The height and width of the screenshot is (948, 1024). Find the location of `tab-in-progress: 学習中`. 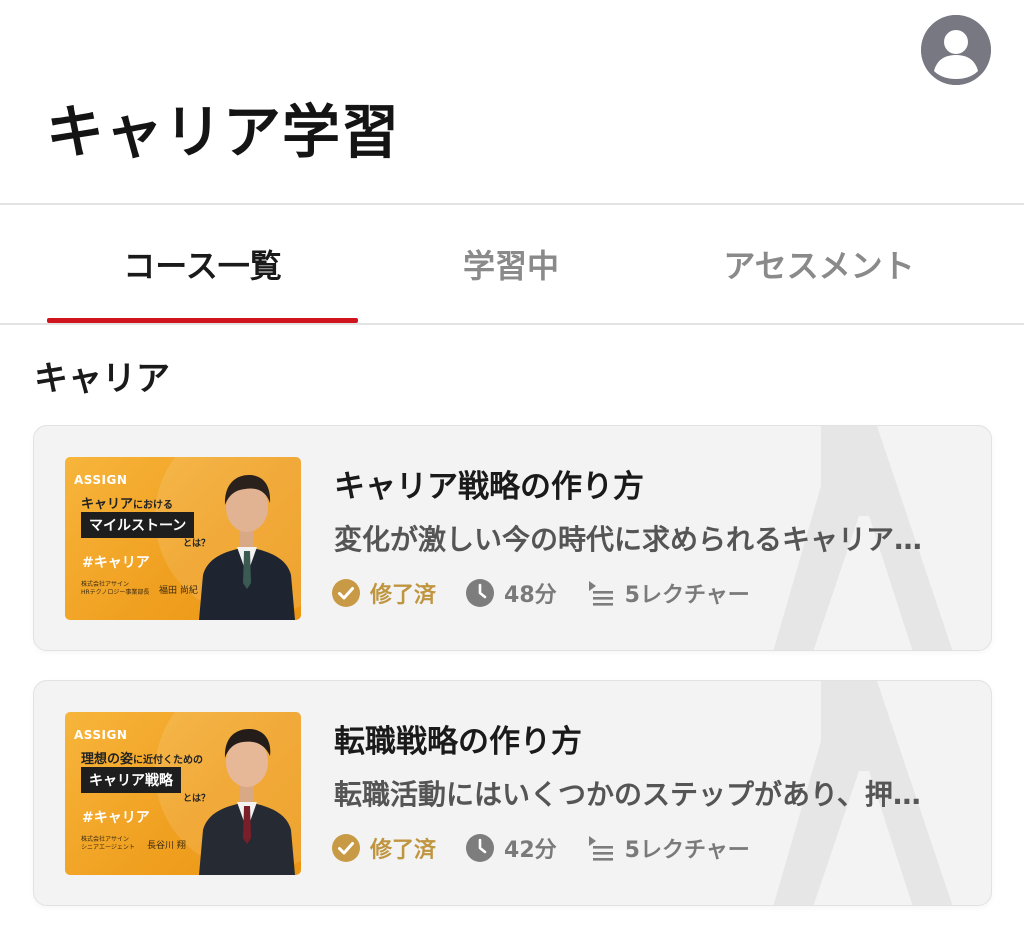

tab-in-progress: 学習中 is located at coordinates (511, 264).